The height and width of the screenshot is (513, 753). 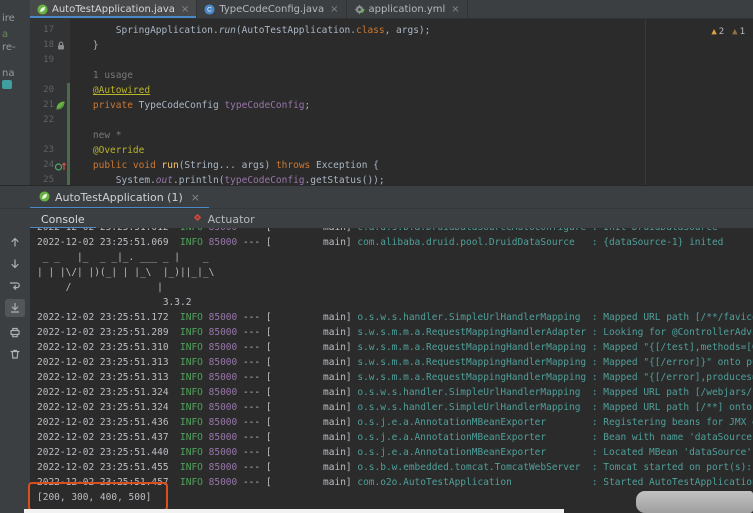 I want to click on banner-line: _ _ |_ _ _|_. ___ _ | _, so click(x=123, y=257).